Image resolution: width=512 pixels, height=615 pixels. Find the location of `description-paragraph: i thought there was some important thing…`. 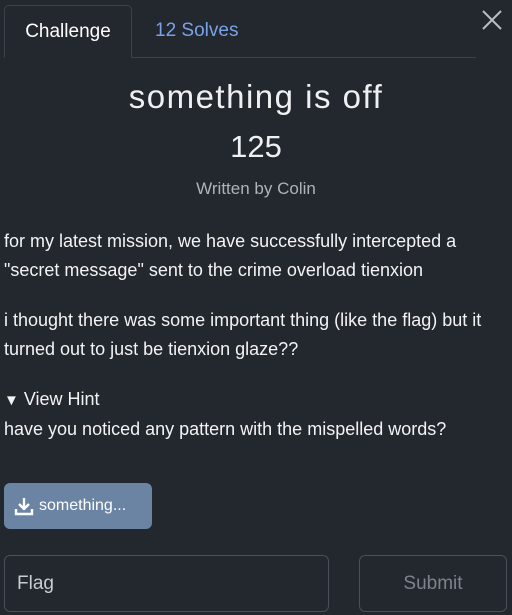

description-paragraph: i thought there was some important thing… is located at coordinates (243, 334).